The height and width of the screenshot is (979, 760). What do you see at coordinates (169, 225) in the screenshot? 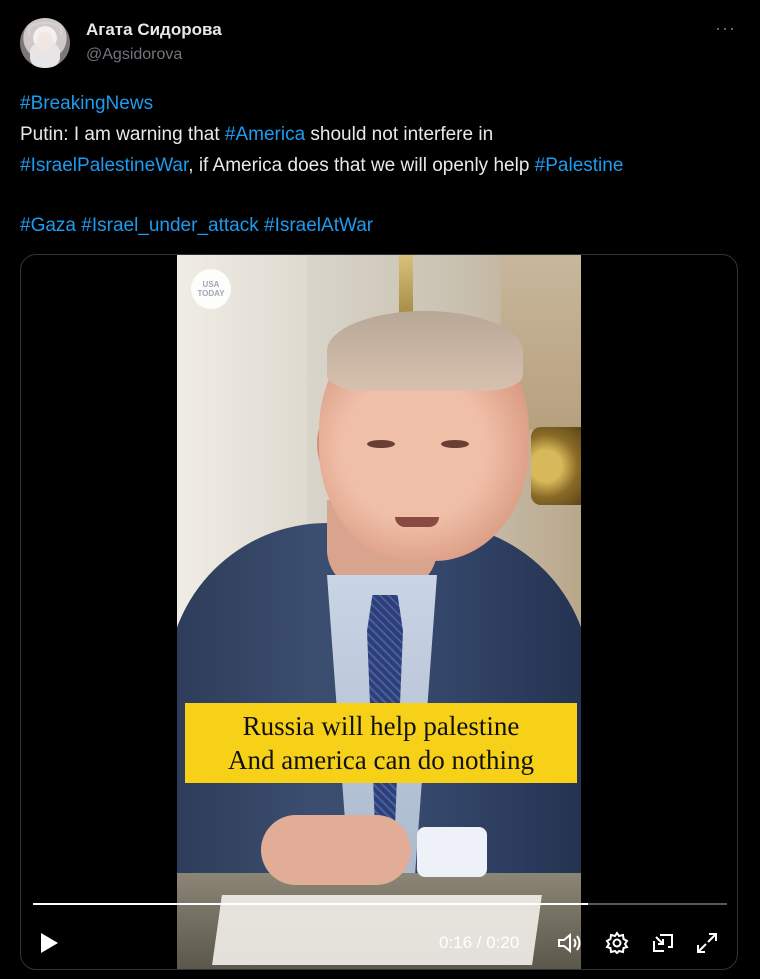
I see `hashtag-link: #Israel_under_attack` at bounding box center [169, 225].